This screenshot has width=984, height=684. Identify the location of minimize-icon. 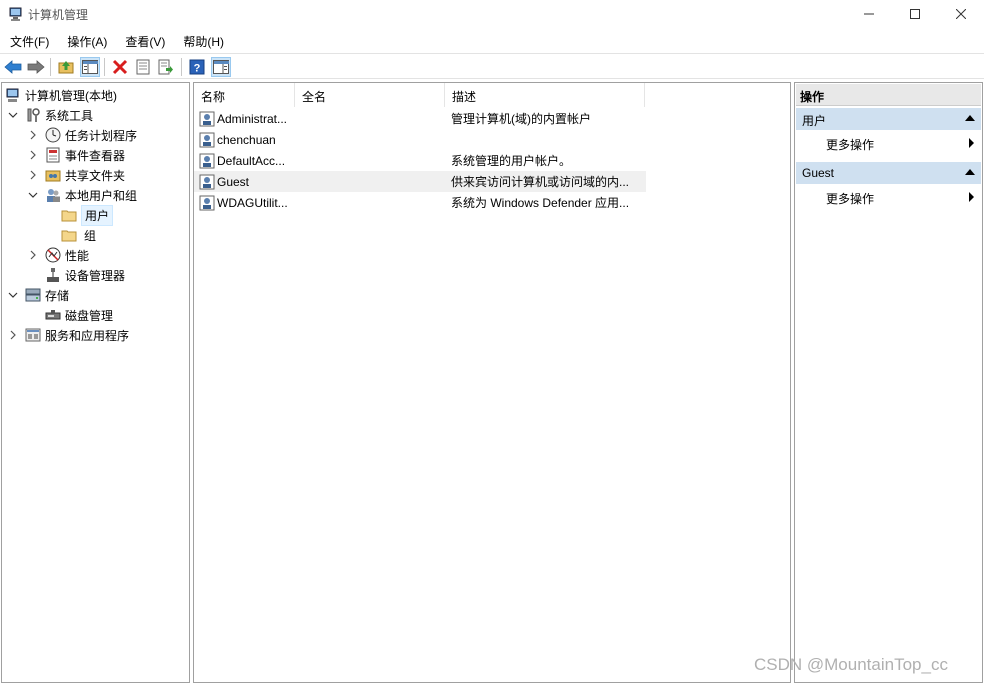
(869, 14).